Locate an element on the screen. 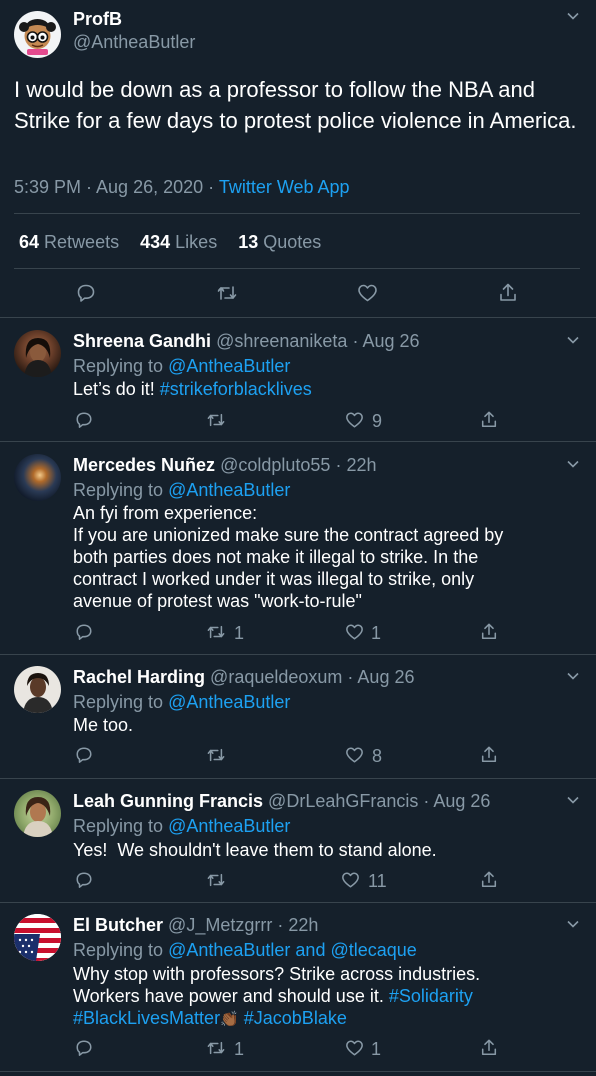 The width and height of the screenshot is (596, 1076). replying-to: Replying to @AntheaButler and @tlecaque is located at coordinates (245, 950).